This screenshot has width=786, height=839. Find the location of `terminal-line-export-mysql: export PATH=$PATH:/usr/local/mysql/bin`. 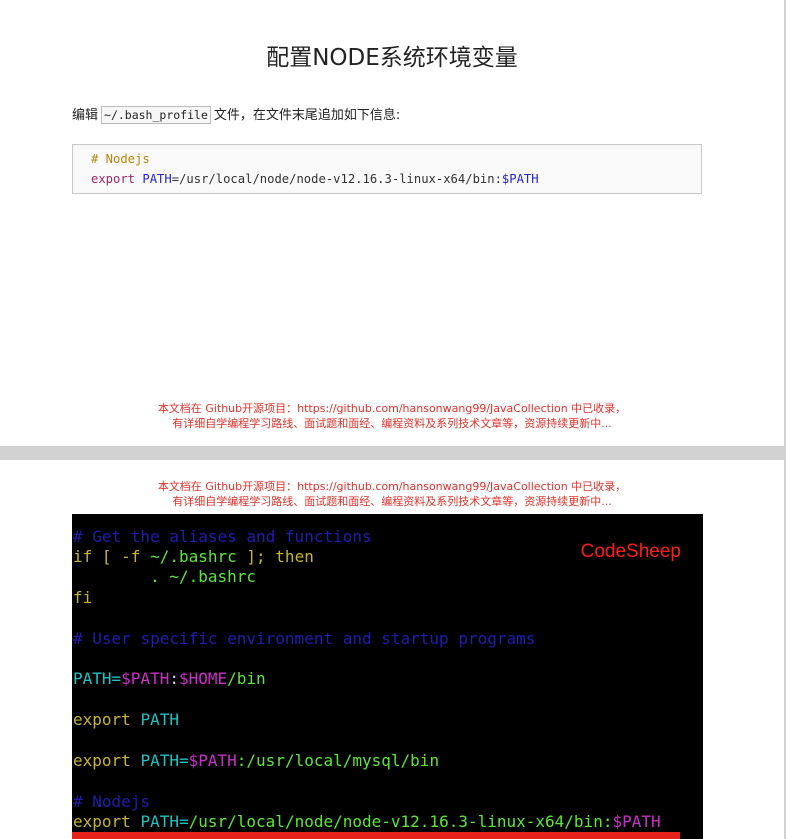

terminal-line-export-mysql: export PATH=$PATH:/usr/local/mysql/bin is located at coordinates (256, 760).